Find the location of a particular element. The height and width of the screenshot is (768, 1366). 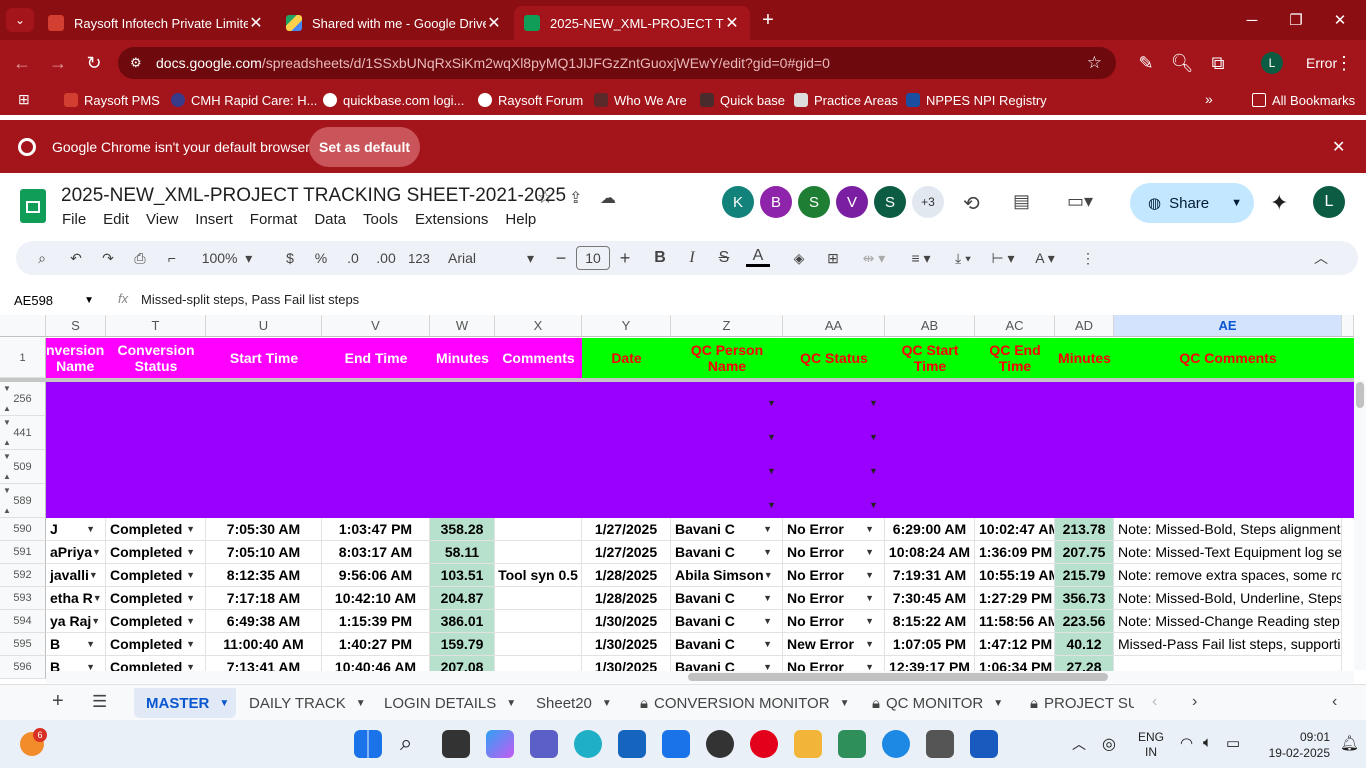

bookmark-raysoft-pms: Raysoft PMS is located at coordinates (112, 100).